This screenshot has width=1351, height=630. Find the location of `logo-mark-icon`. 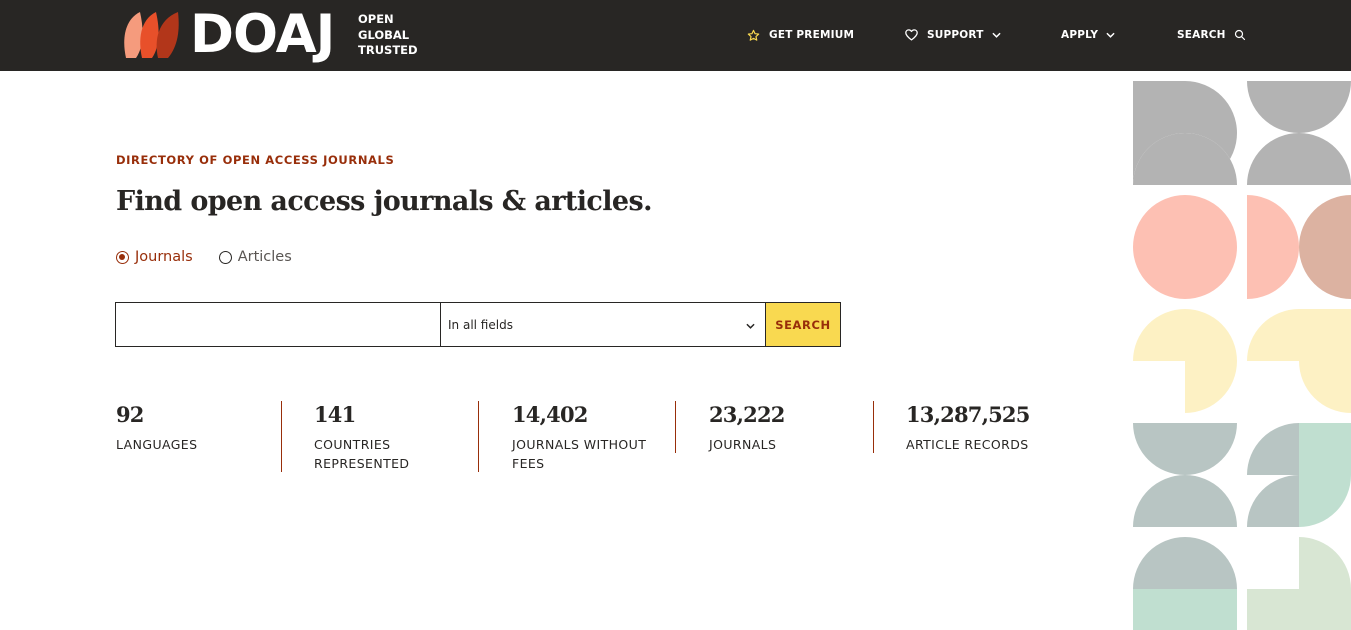

logo-mark-icon is located at coordinates (152, 35).